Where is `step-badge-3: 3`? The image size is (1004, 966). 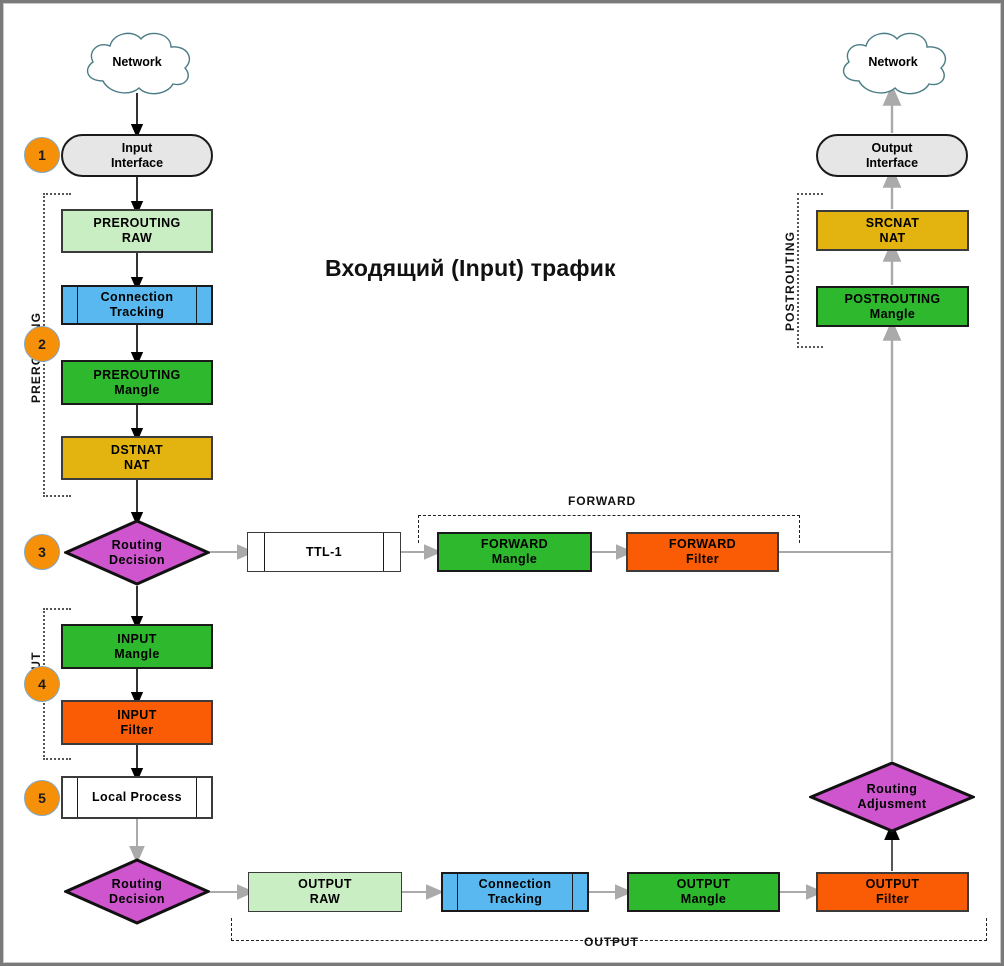 step-badge-3: 3 is located at coordinates (42, 552).